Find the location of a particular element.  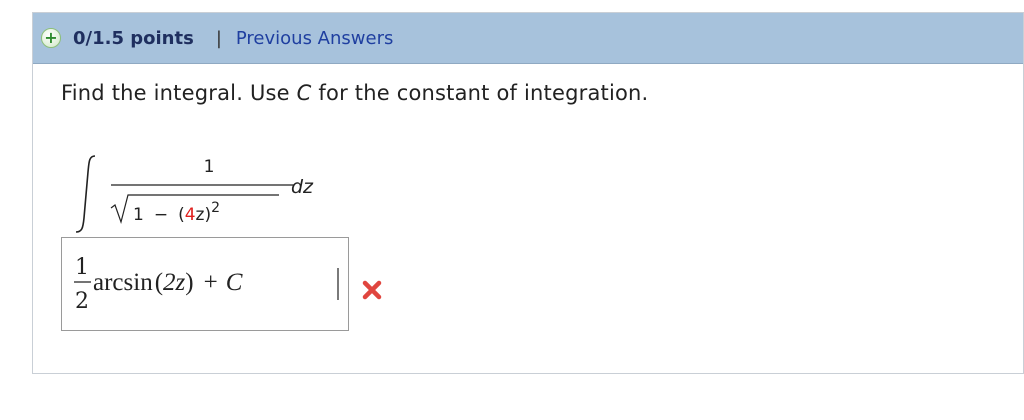

radicand-exponent: 2 is located at coordinates (215, 208).